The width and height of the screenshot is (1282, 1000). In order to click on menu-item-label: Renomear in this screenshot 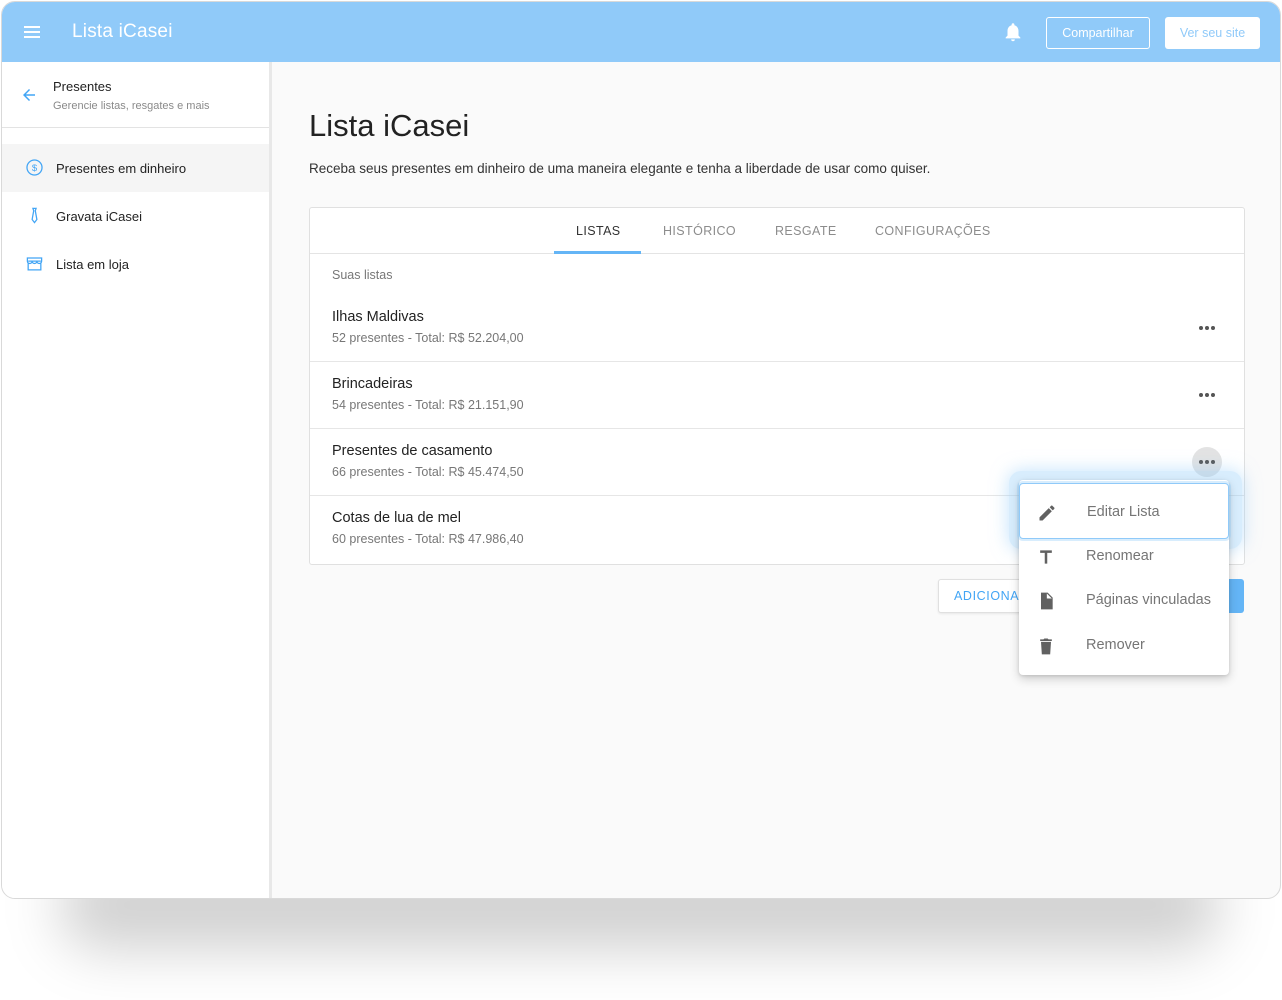, I will do `click(1120, 556)`.